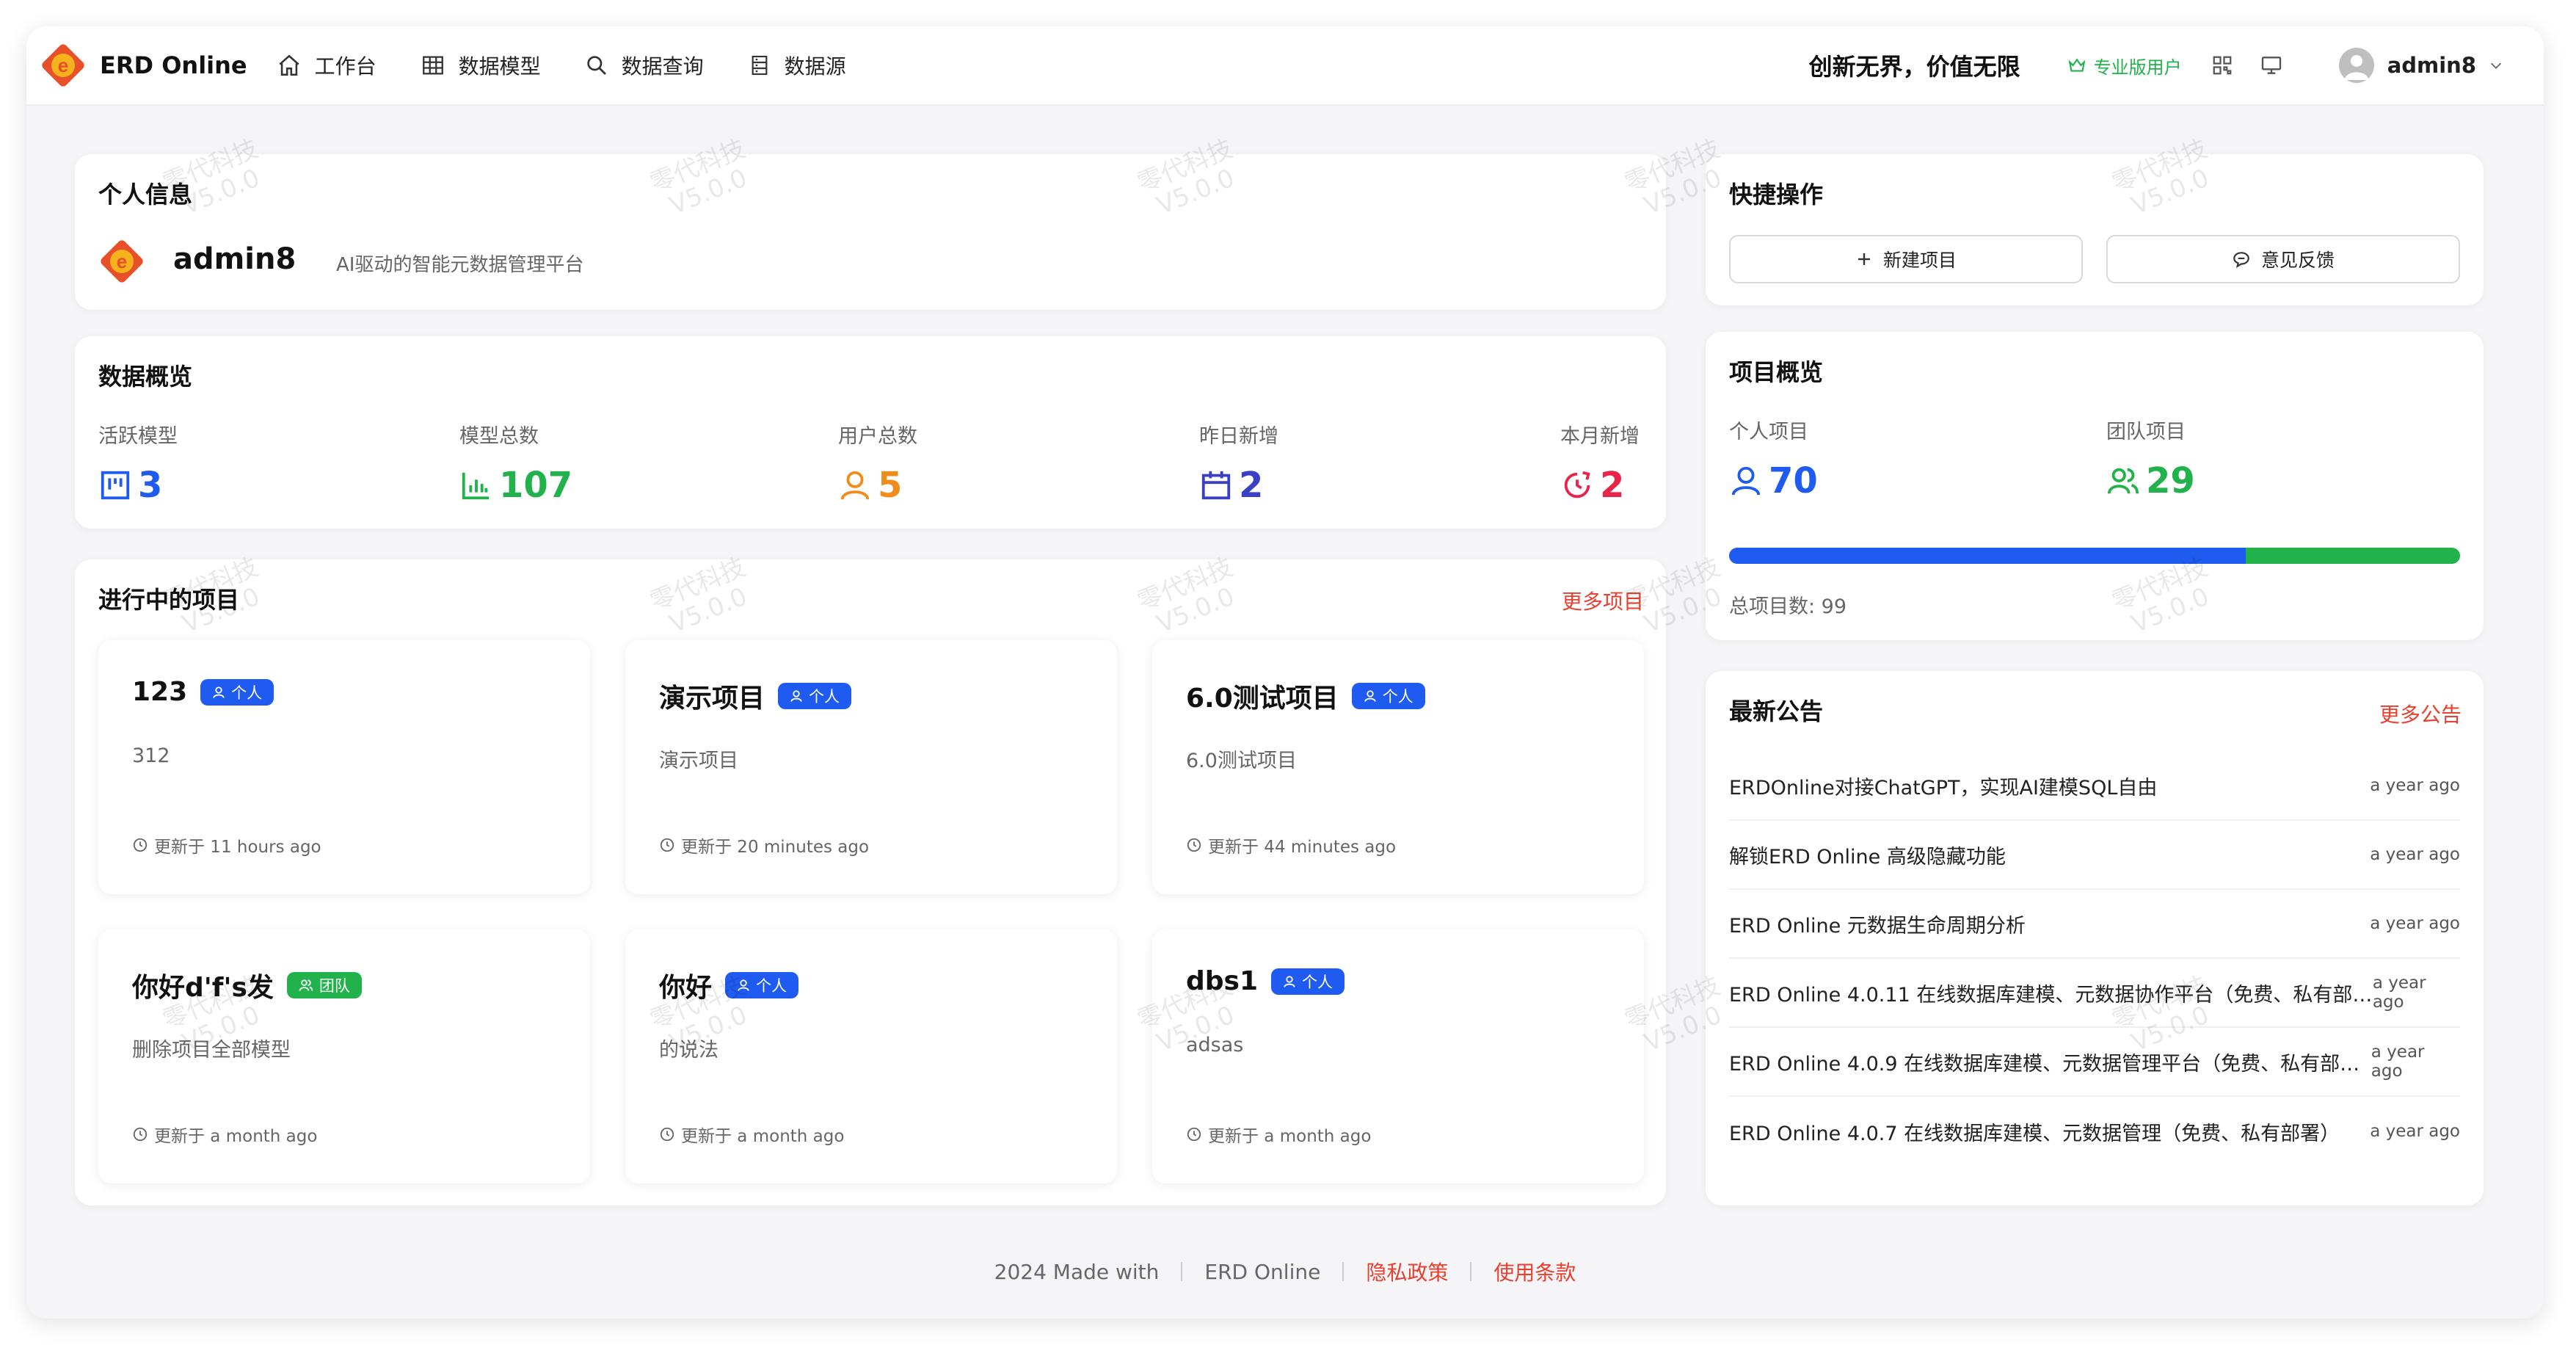 Image resolution: width=2576 pixels, height=1345 pixels. Describe the element at coordinates (2123, 481) in the screenshot. I see `team-icon` at that location.